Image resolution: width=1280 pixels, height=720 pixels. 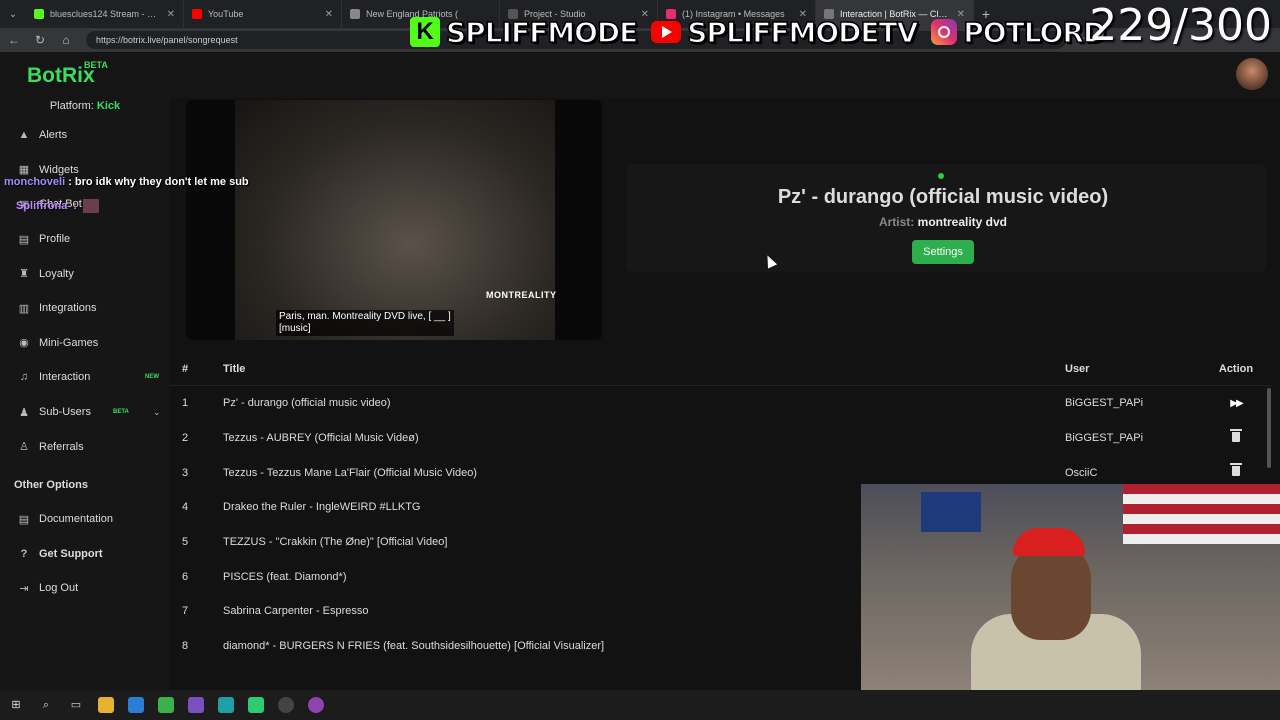 I want to click on browser-tab: bluesclues124 Stream - Watch Live✕, so click(x=105, y=14).